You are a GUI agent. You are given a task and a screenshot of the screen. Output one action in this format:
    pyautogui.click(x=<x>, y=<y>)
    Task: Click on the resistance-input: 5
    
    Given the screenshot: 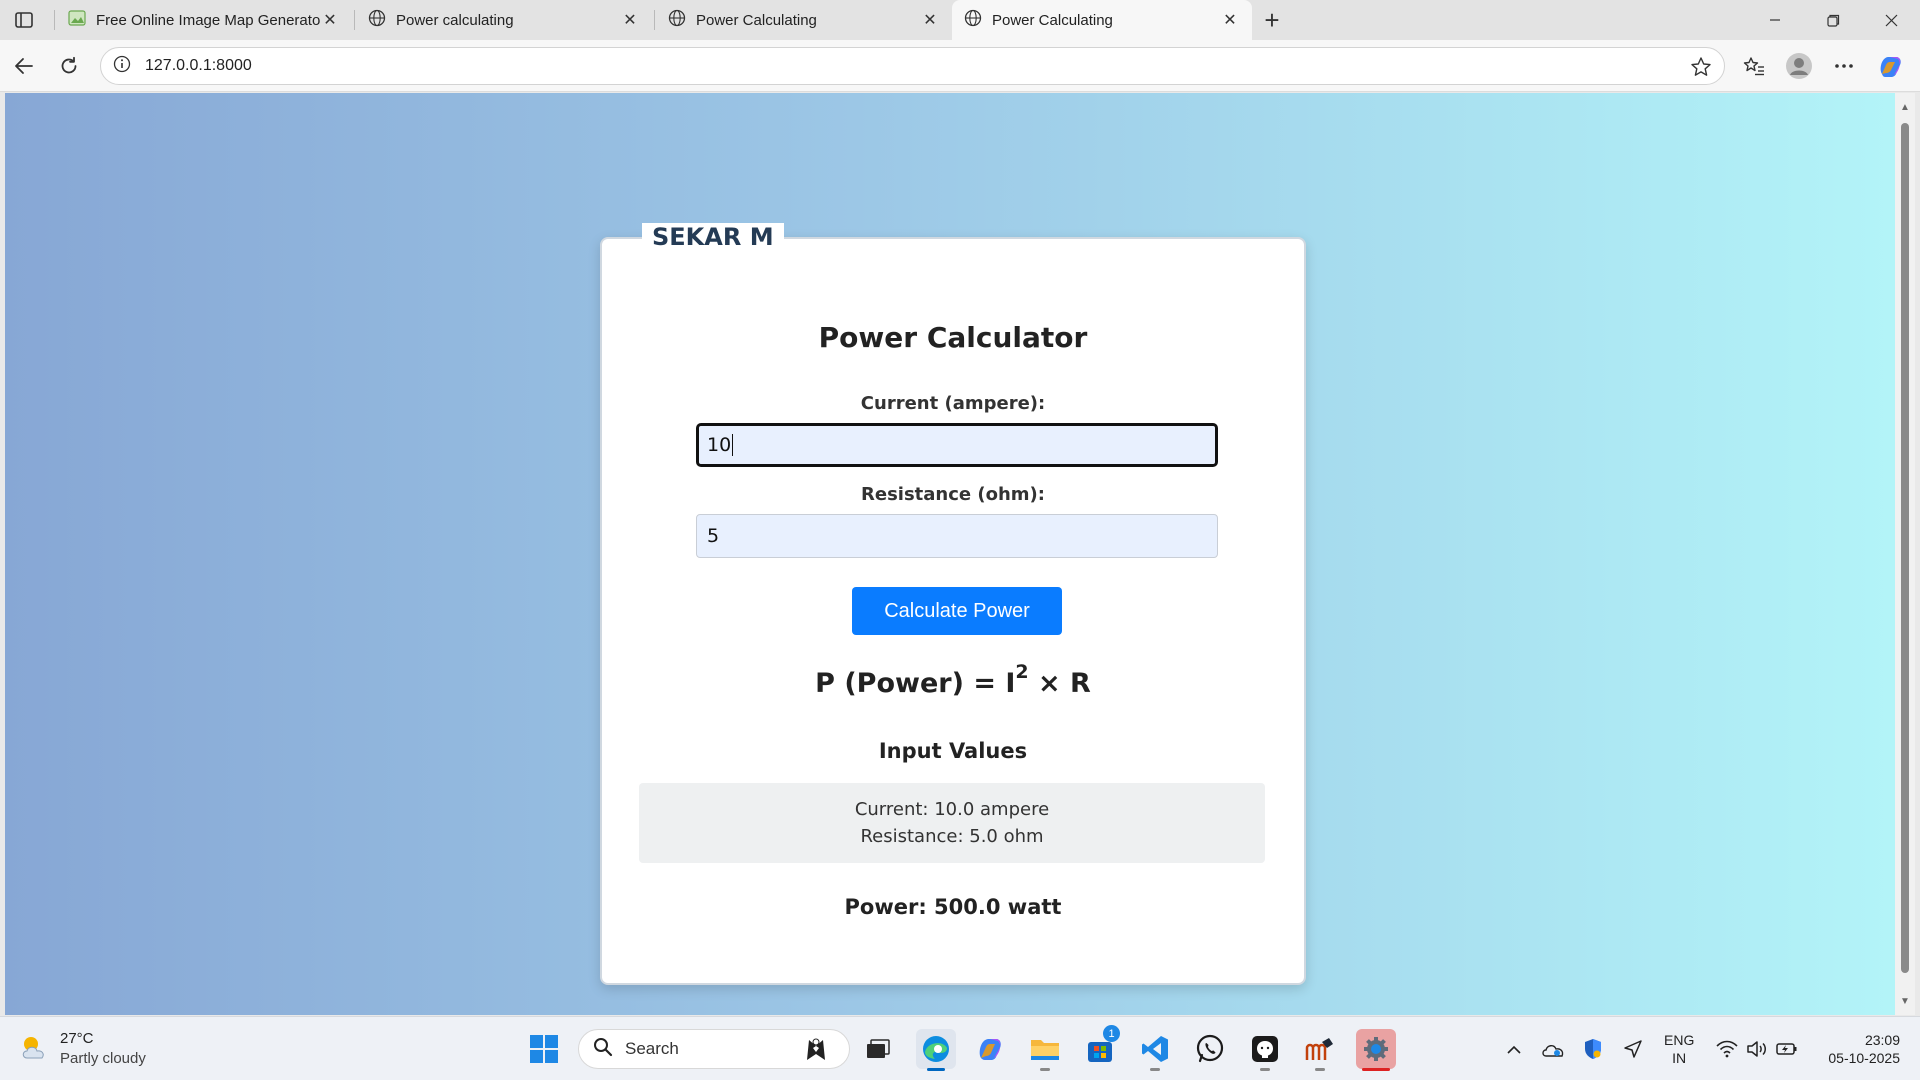 What is the action you would take?
    pyautogui.click(x=957, y=536)
    